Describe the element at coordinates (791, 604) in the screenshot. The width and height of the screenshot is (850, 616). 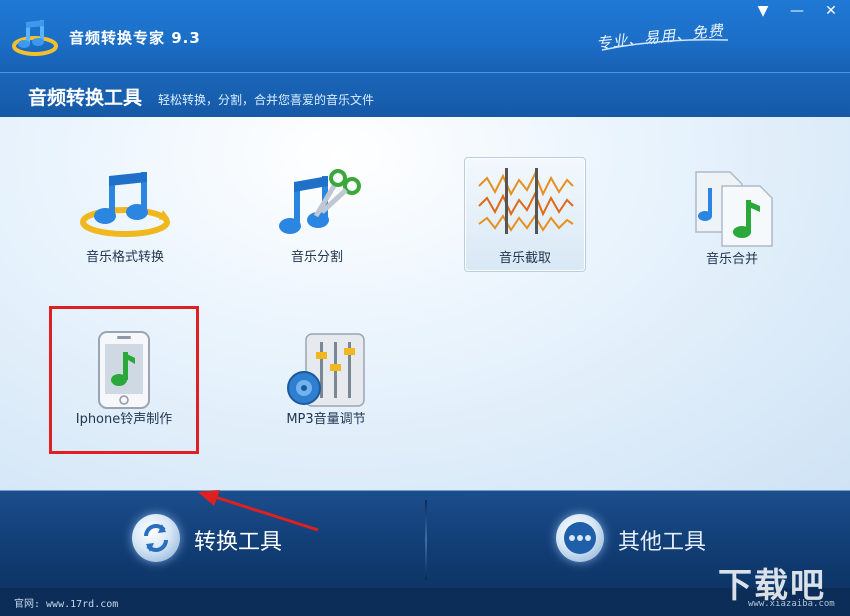
I see `watermark-url: www.xiazaiba.com` at that location.